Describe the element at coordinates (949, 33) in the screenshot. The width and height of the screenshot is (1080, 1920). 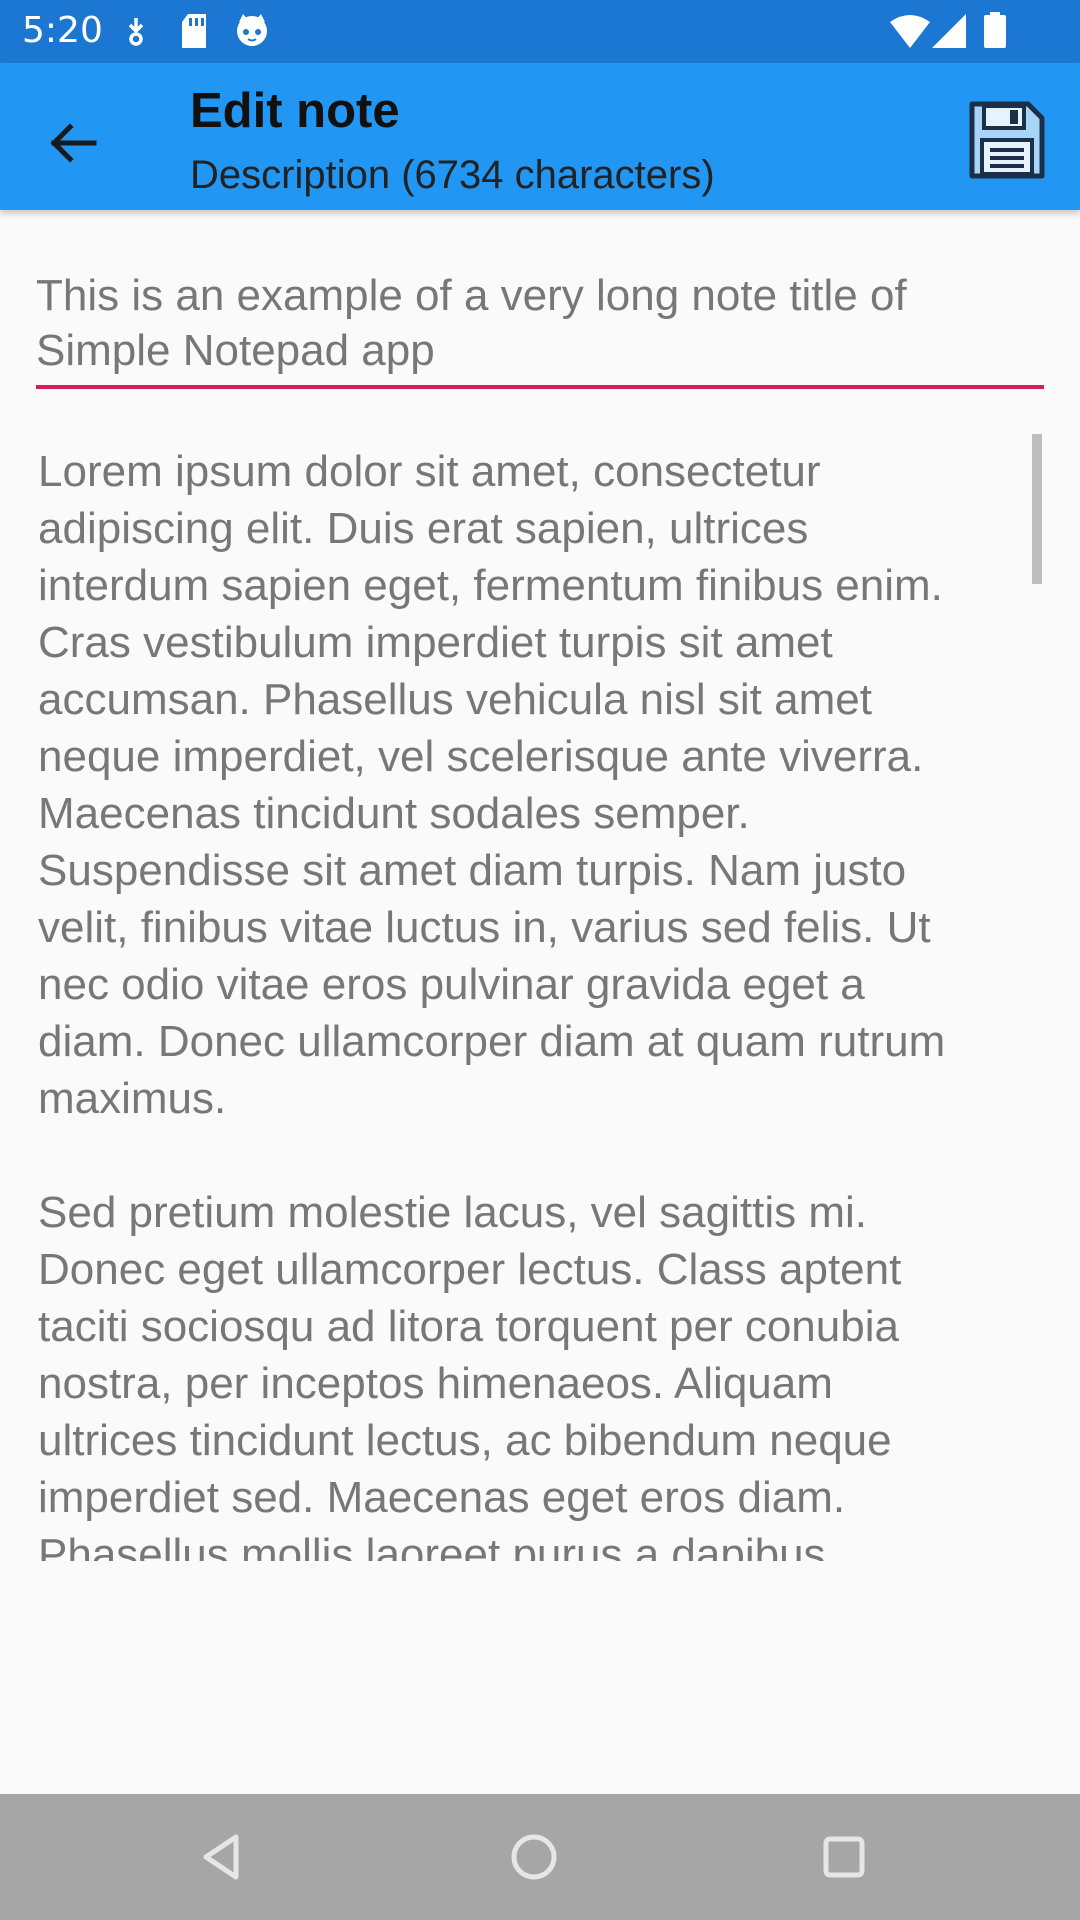
I see `cell-signal-icon` at that location.